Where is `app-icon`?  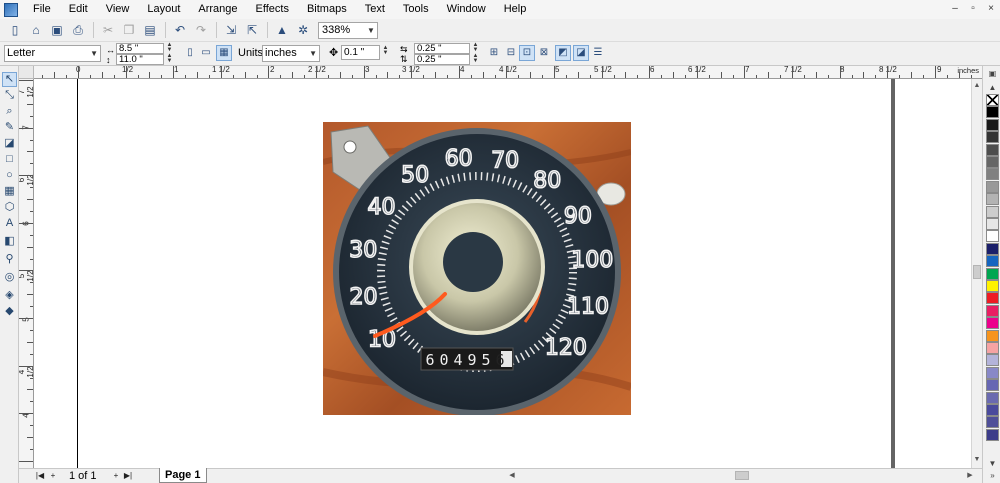 app-icon is located at coordinates (11, 9).